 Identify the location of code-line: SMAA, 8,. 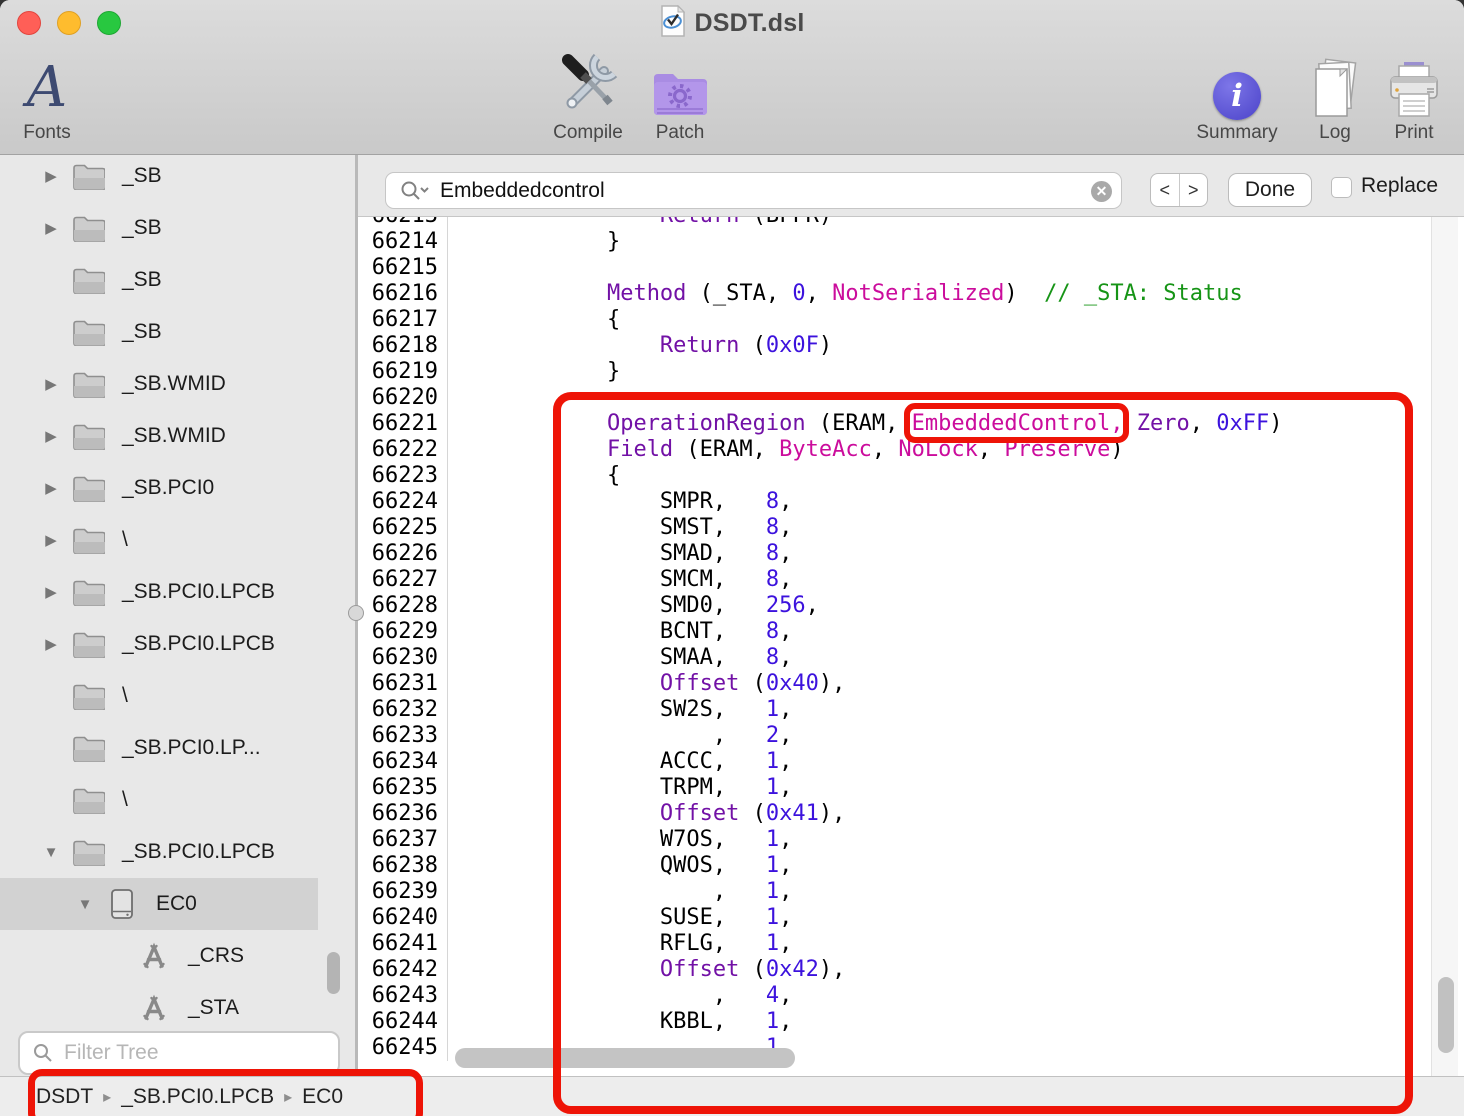
(620, 657).